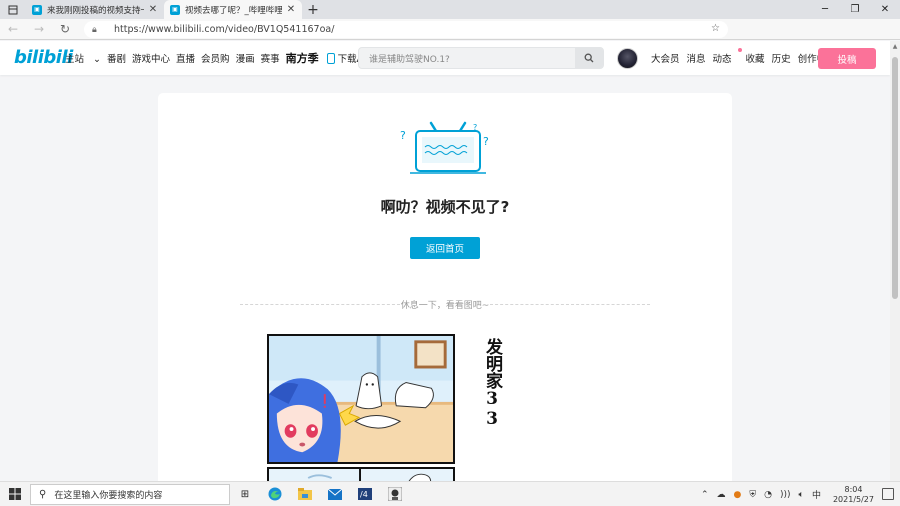 The image size is (900, 506). What do you see at coordinates (108, 495) in the screenshot?
I see `taskbar-search-placeholder: 在这里输入你要搜索的内容` at bounding box center [108, 495].